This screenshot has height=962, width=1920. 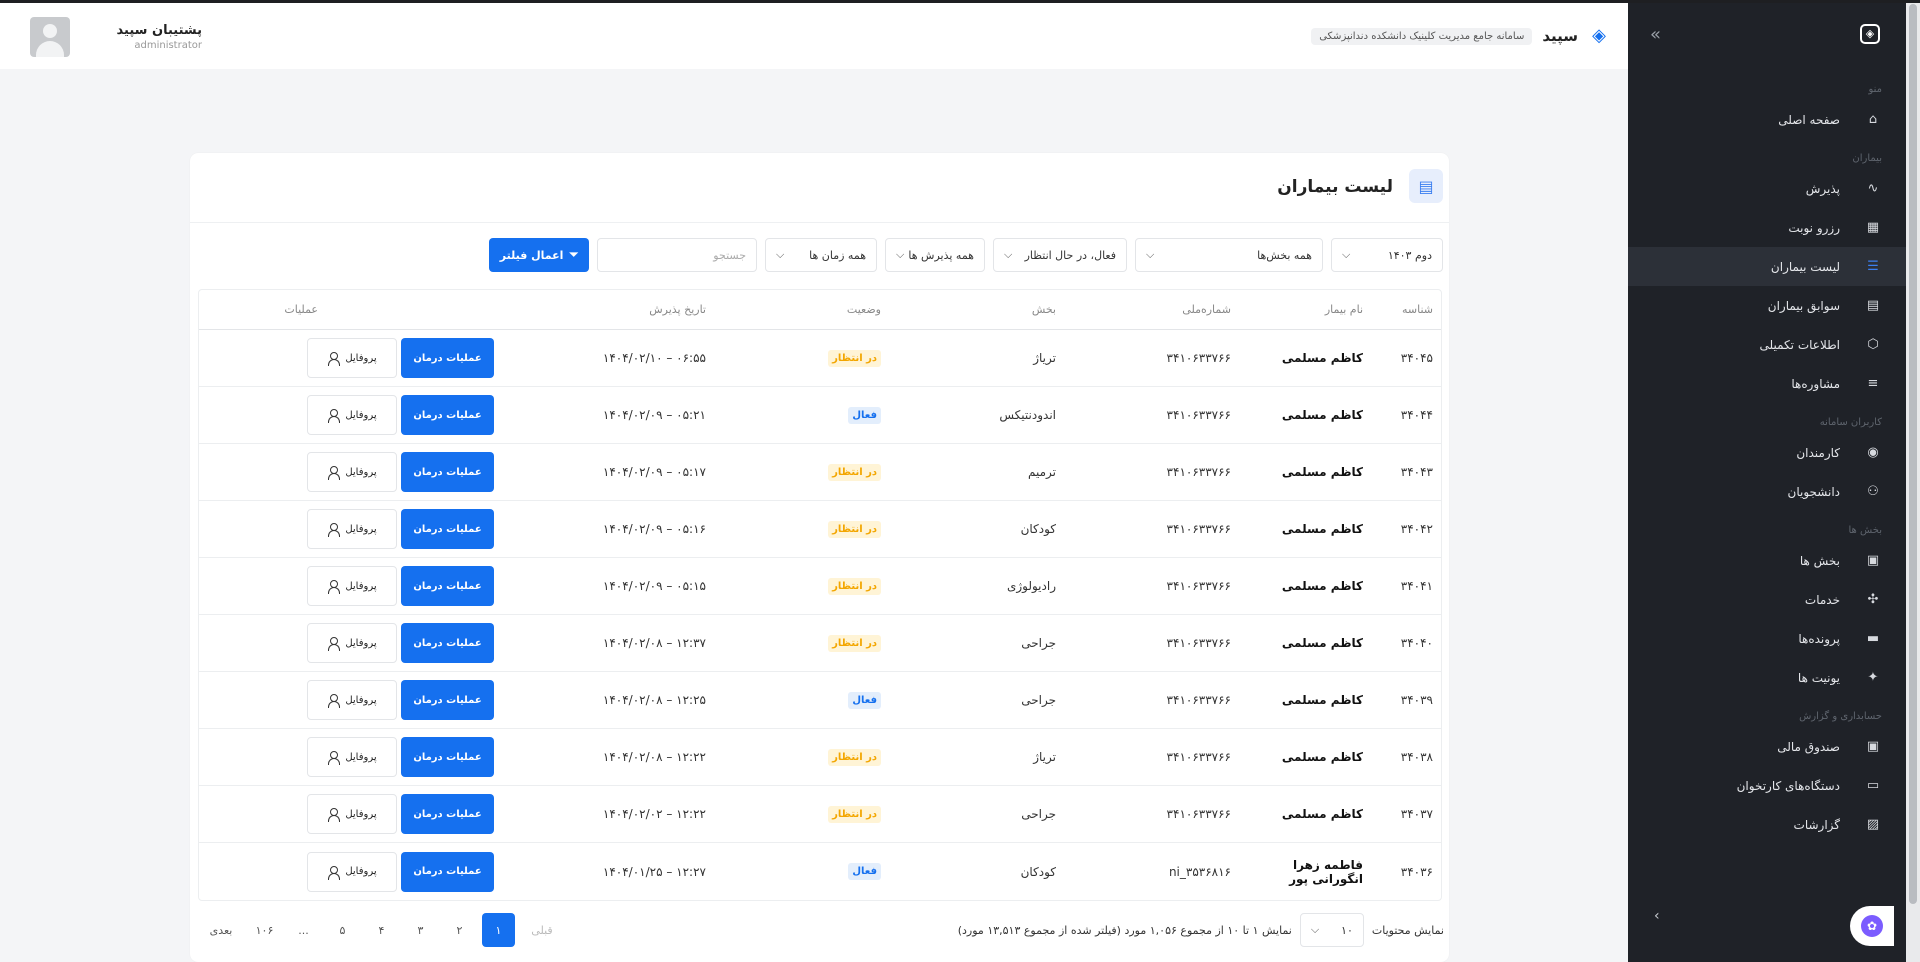 What do you see at coordinates (1767, 599) in the screenshot?
I see `sidebar-item: ✣ خدمات` at bounding box center [1767, 599].